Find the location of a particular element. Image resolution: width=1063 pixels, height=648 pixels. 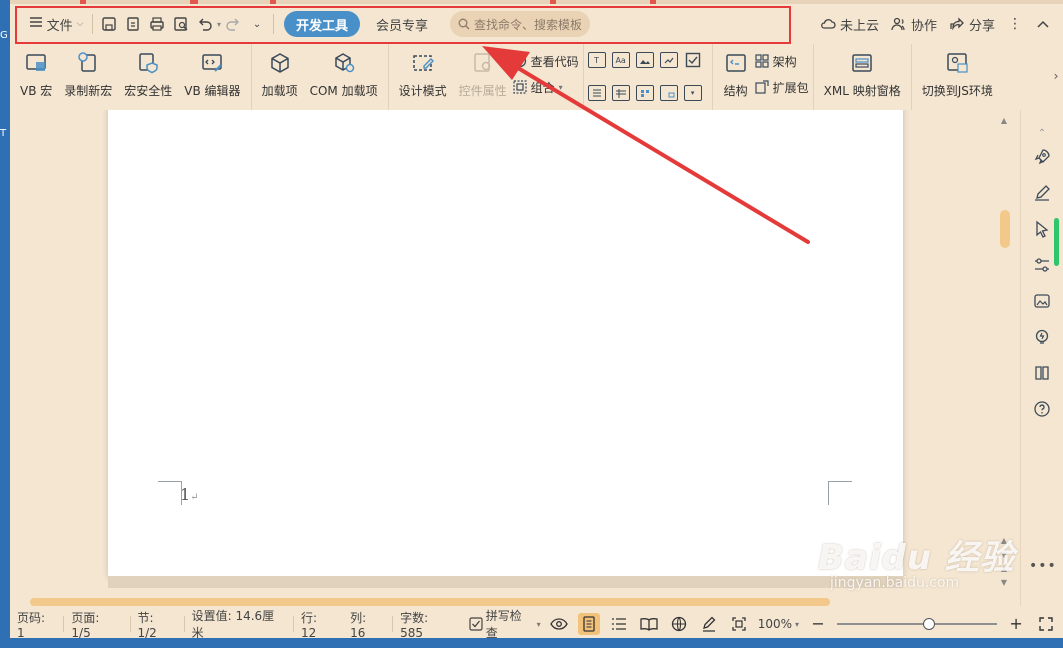

tab-developer-tools: 开发工具 is located at coordinates (322, 24).